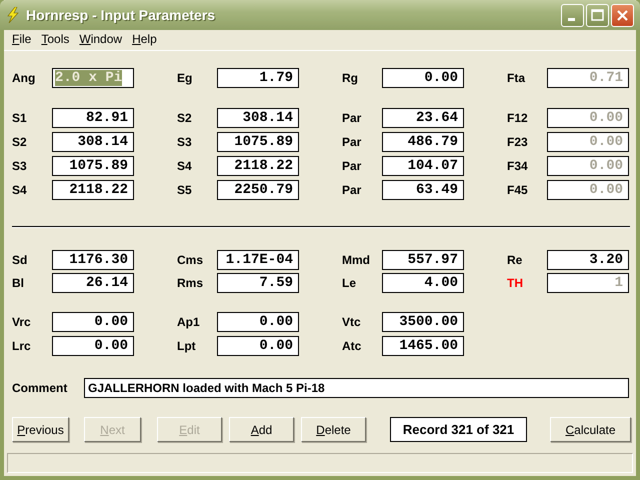 This screenshot has width=640, height=480. I want to click on nav-button: Add, so click(261, 429).